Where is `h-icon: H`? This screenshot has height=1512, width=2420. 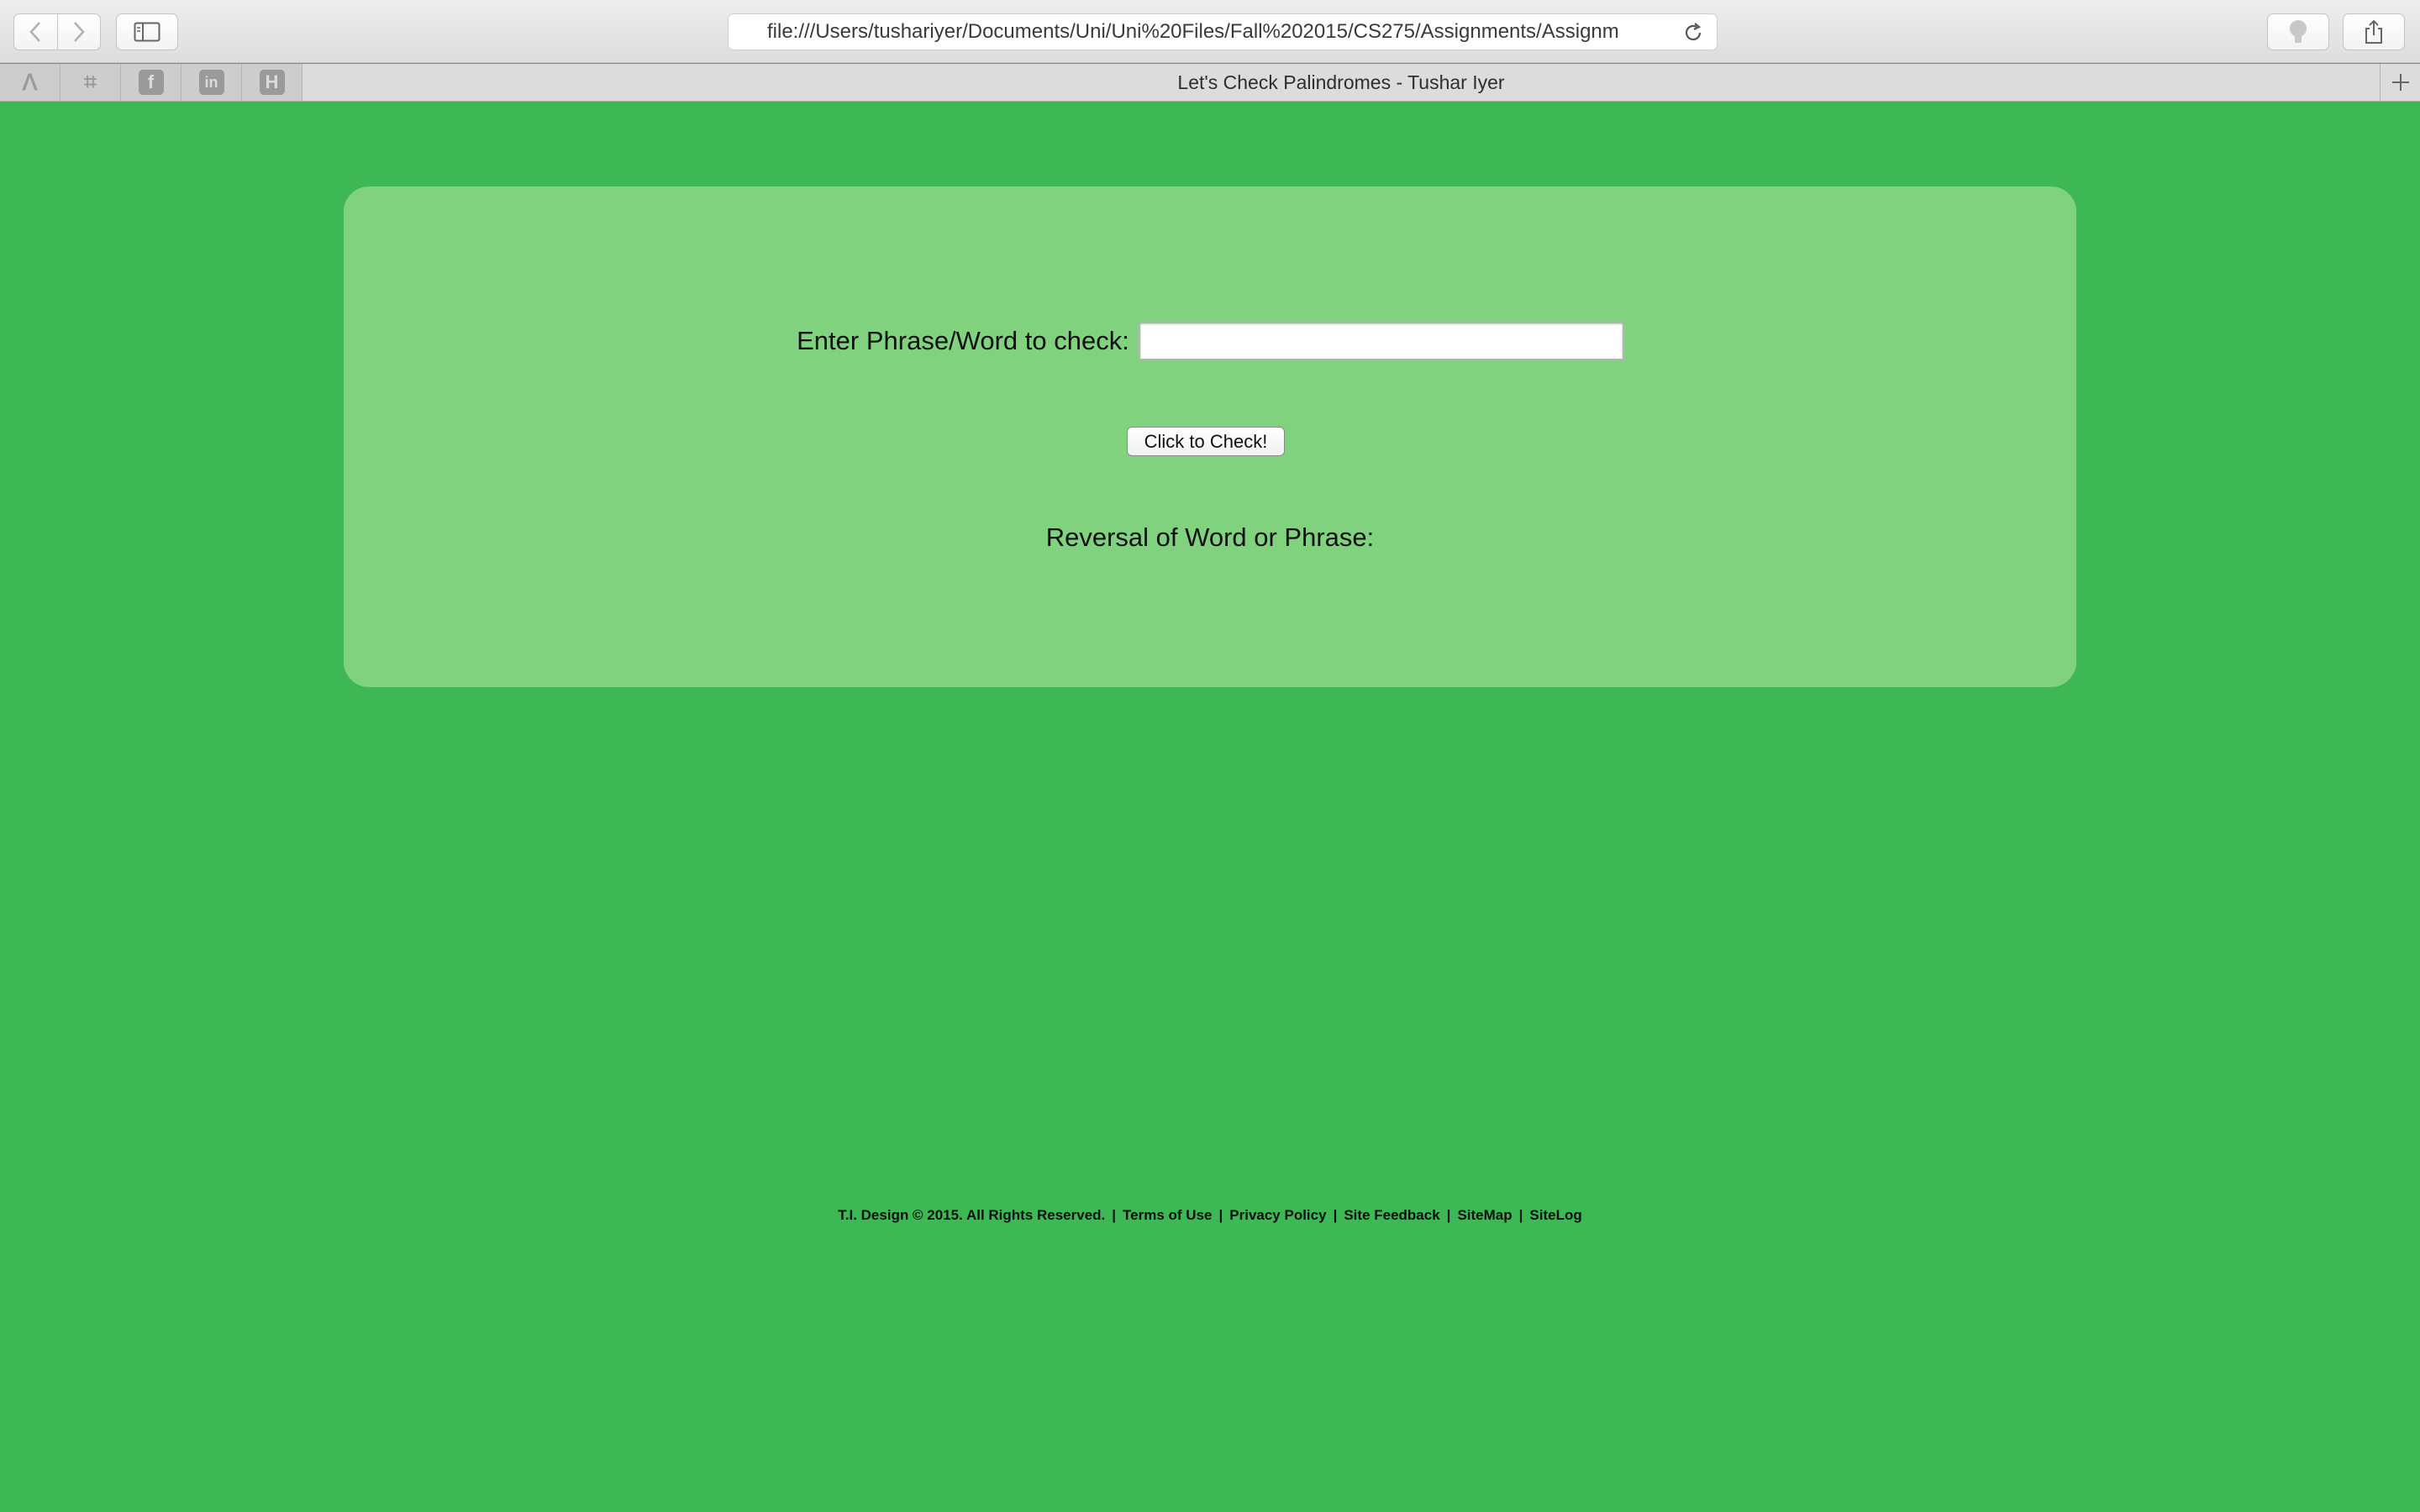 h-icon: H is located at coordinates (272, 82).